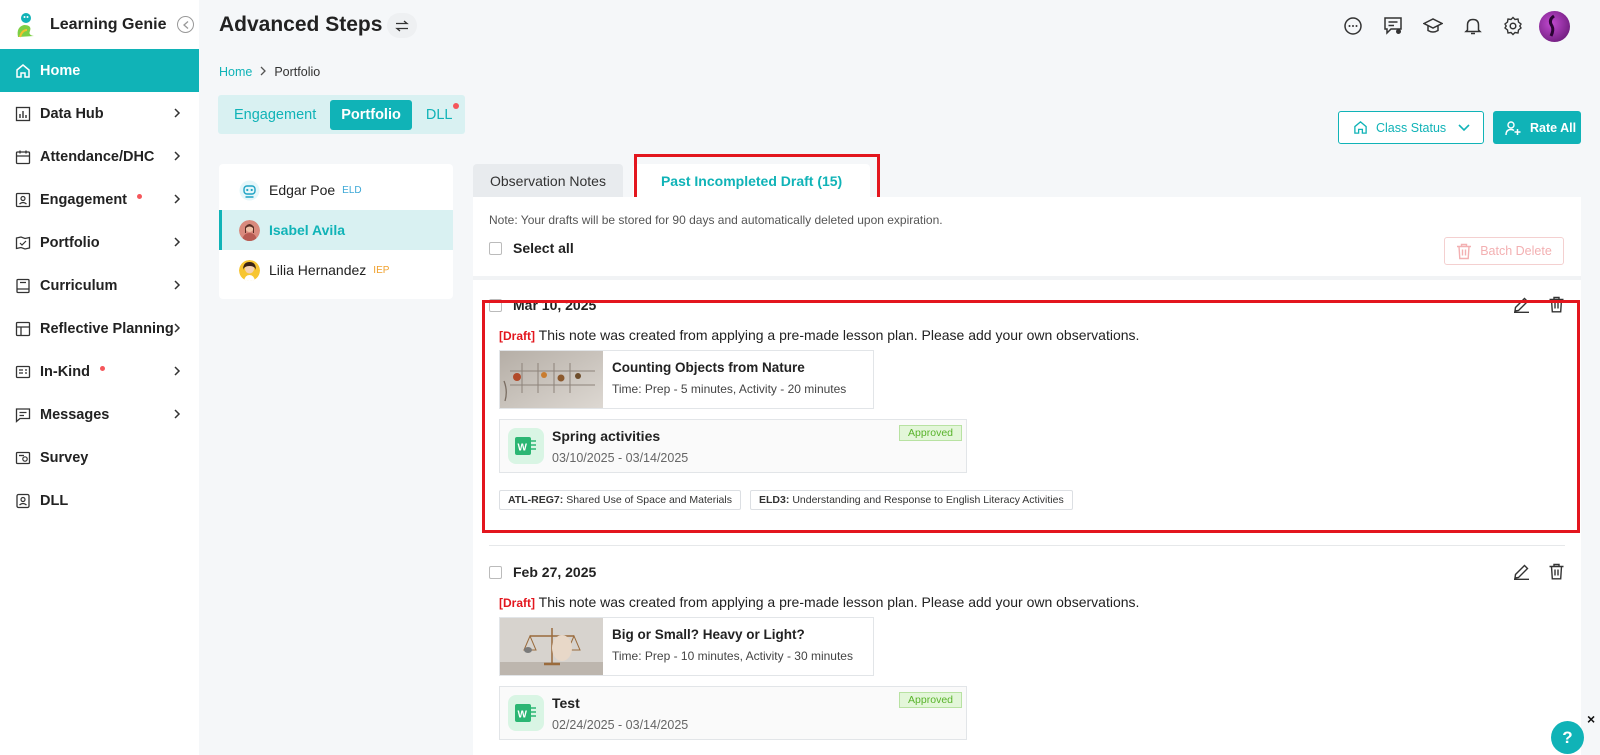  What do you see at coordinates (555, 572) in the screenshot?
I see `entry-date: Feb 27, 2025` at bounding box center [555, 572].